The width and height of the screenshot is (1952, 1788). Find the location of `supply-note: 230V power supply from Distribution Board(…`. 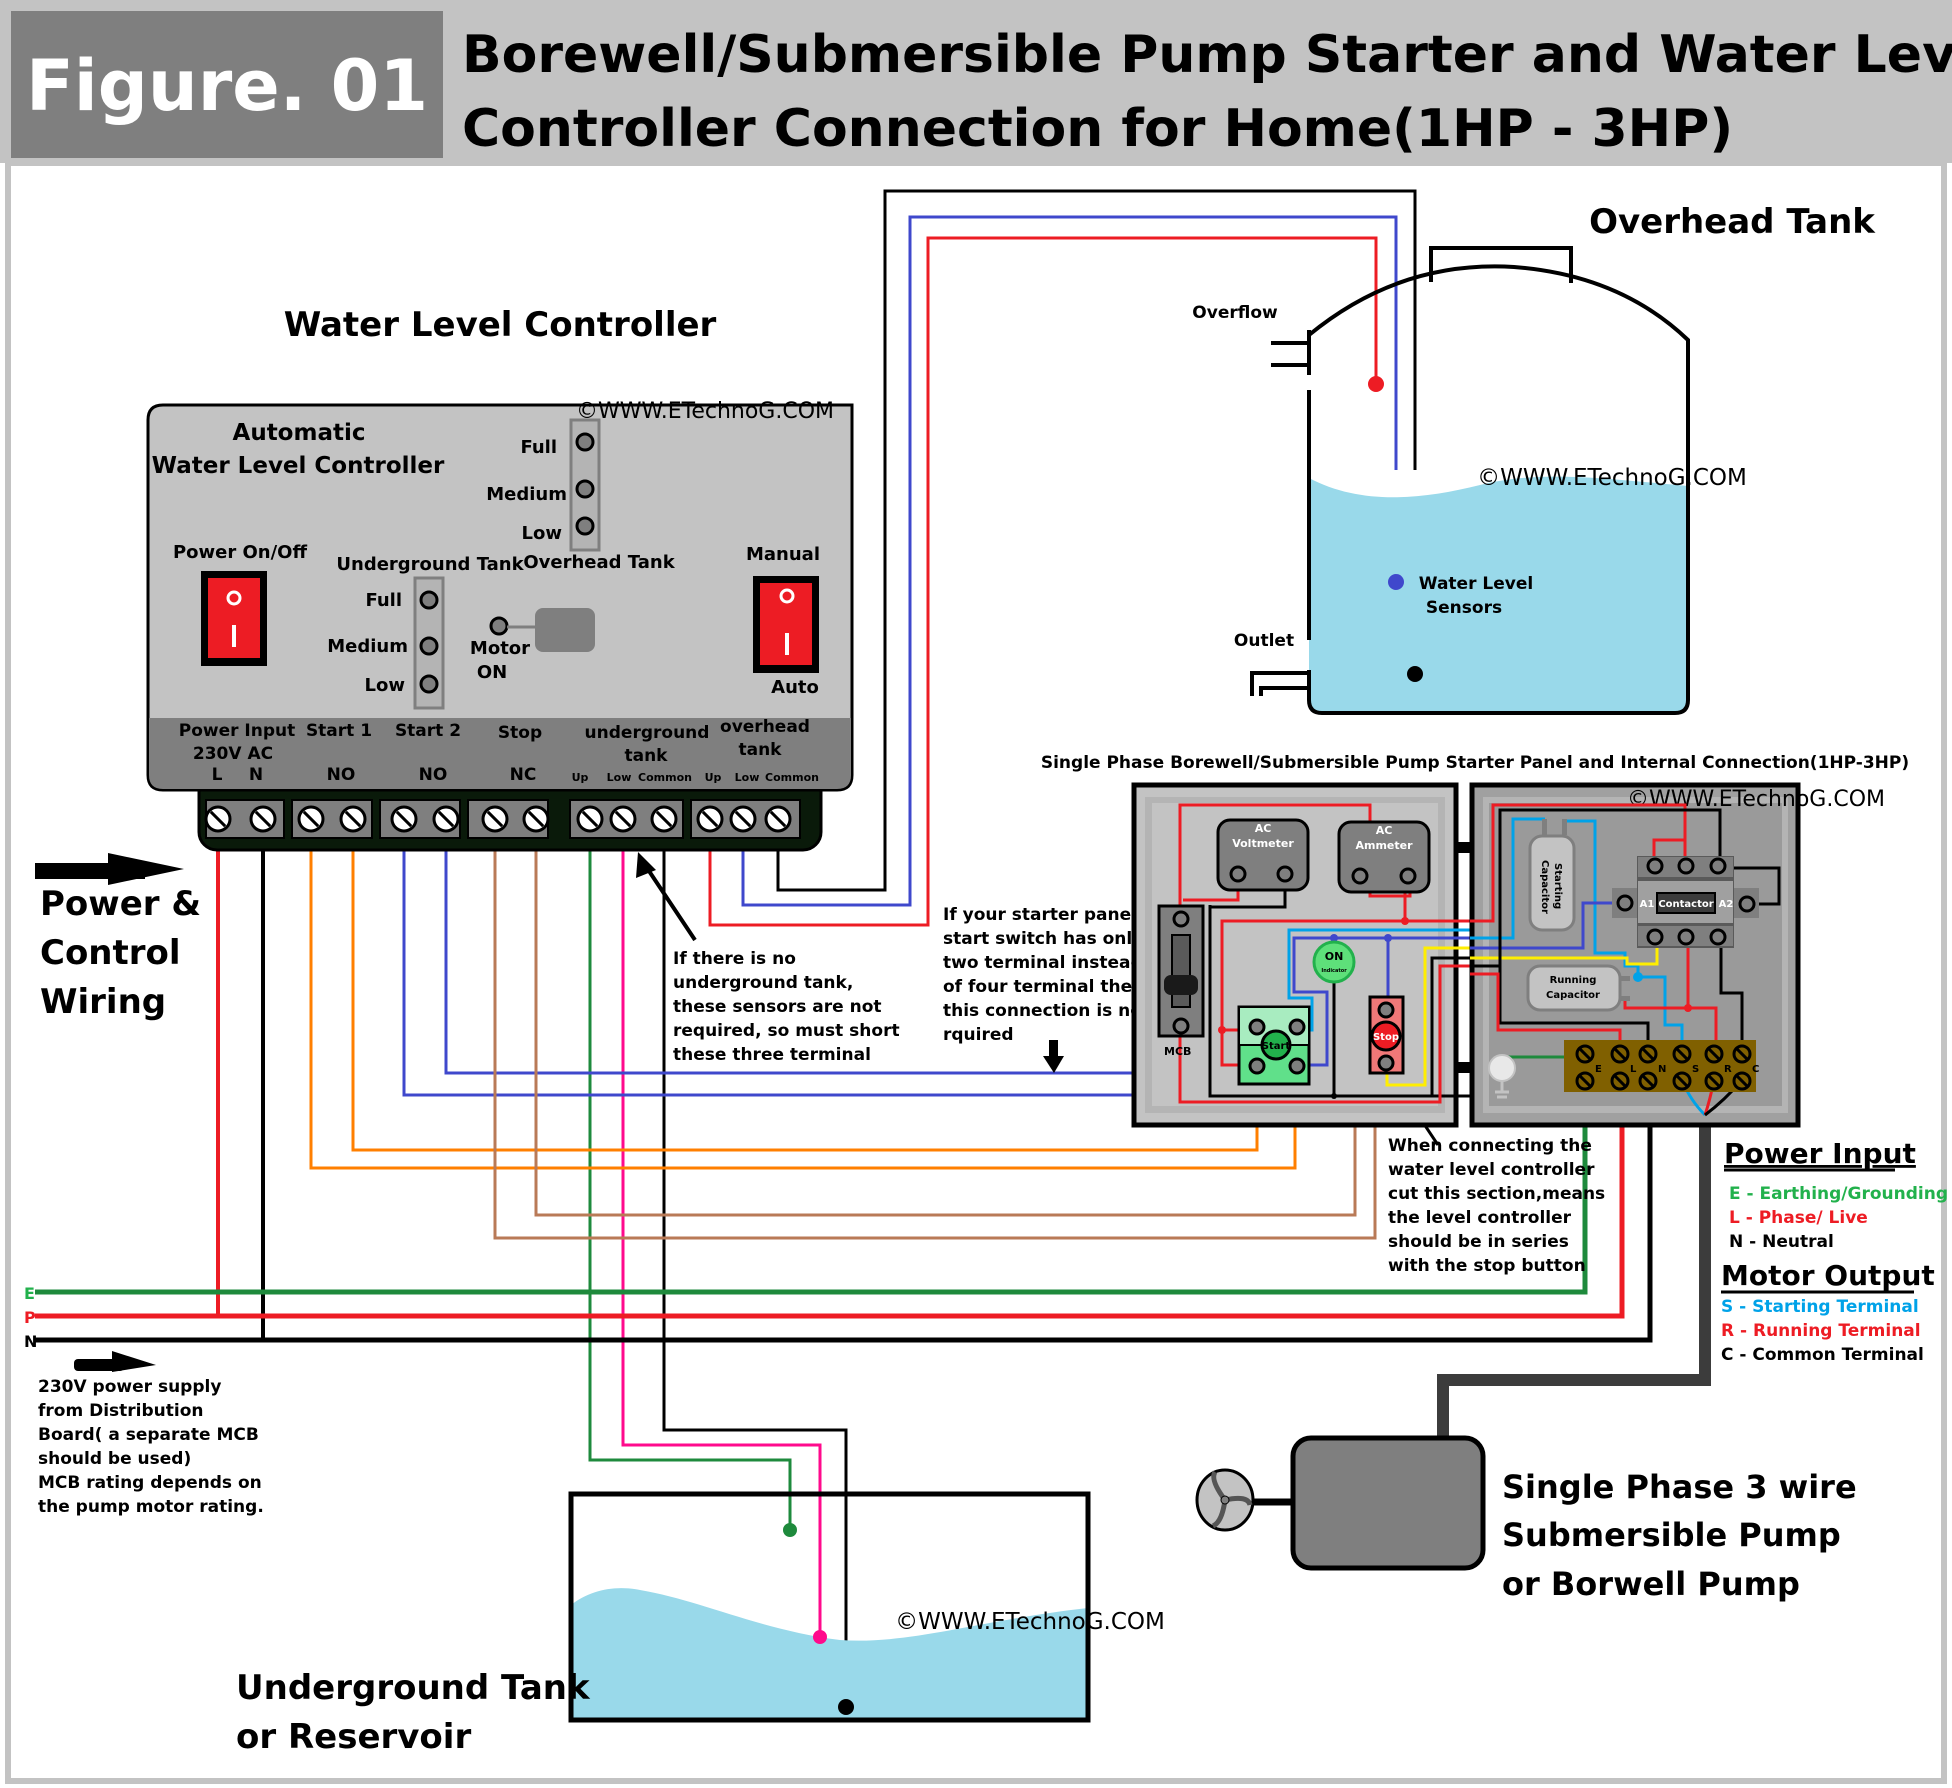

supply-note: 230V power supply from Distribution Board(… is located at coordinates (151, 1447).